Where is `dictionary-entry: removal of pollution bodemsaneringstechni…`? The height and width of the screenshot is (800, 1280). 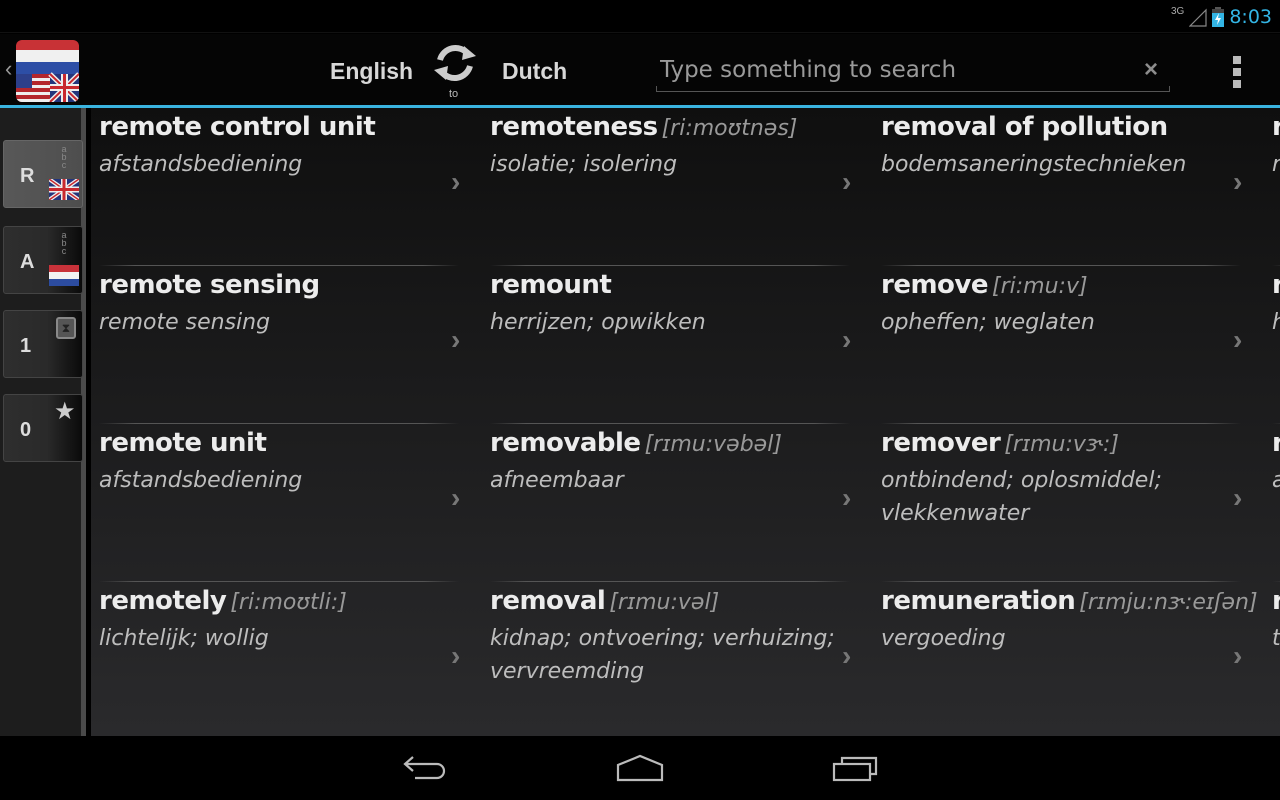
dictionary-entry: removal of pollution bodemsaneringstechni… is located at coordinates (1068, 187).